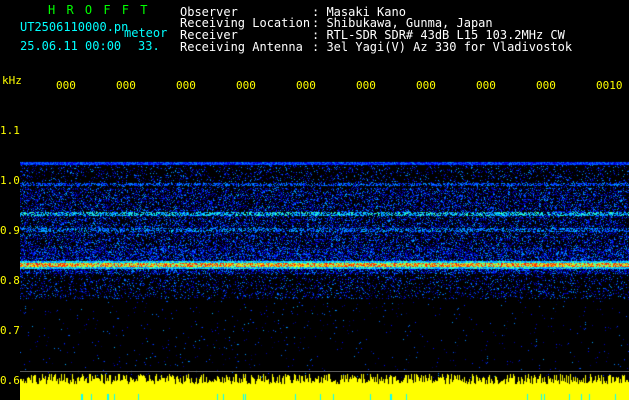 This screenshot has height=400, width=629. I want to click on x-tick-4: 000, so click(246, 85).